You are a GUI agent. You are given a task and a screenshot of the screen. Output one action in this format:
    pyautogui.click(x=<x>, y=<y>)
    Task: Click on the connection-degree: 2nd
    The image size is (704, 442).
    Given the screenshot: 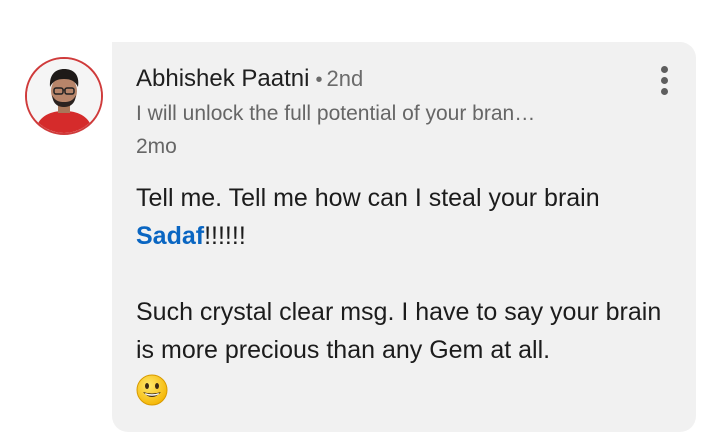 What is the action you would take?
    pyautogui.click(x=345, y=78)
    